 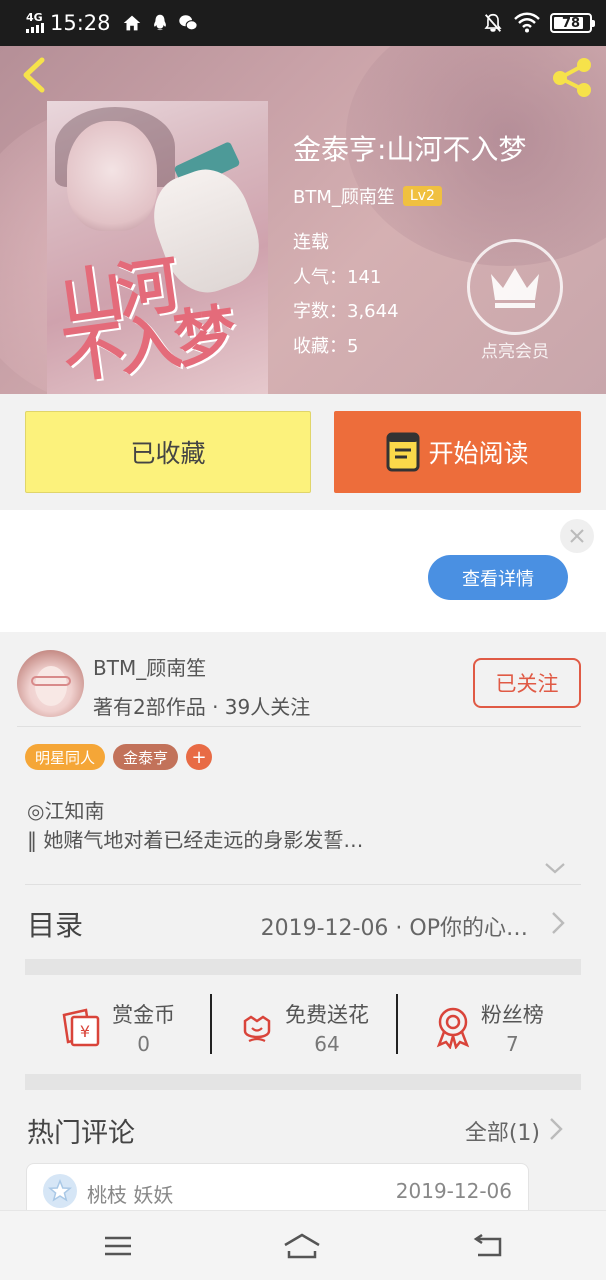 I want to click on home-icon, so click(x=131, y=23).